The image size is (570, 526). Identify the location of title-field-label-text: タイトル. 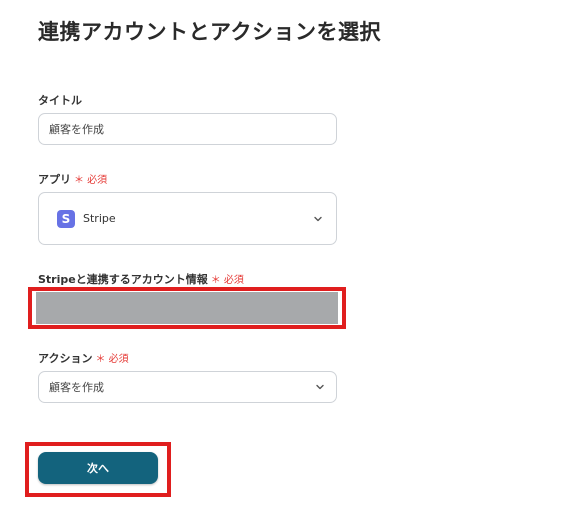
(60, 100).